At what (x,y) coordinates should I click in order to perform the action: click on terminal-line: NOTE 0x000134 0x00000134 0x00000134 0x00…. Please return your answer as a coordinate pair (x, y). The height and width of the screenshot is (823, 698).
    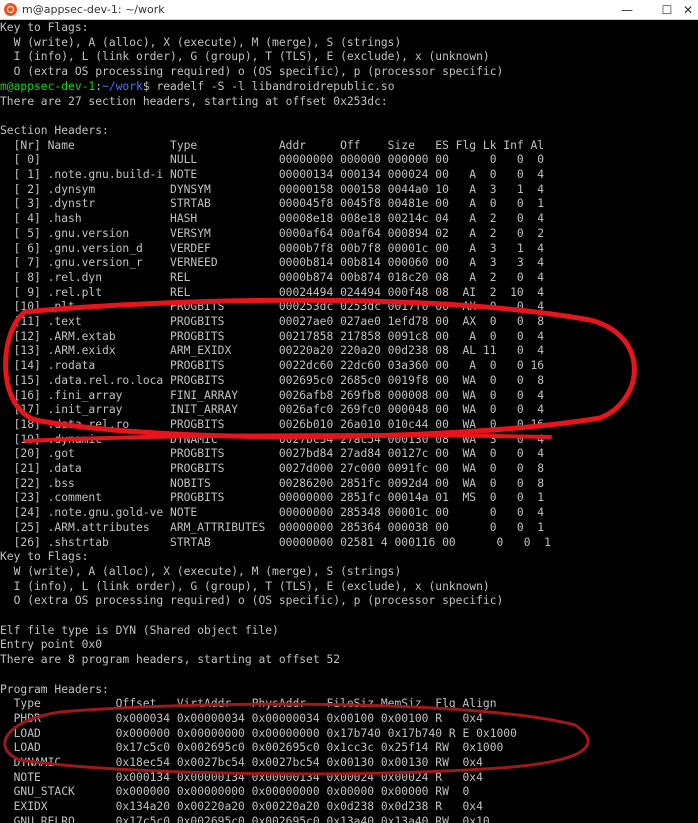
    Looking at the image, I should click on (241, 777).